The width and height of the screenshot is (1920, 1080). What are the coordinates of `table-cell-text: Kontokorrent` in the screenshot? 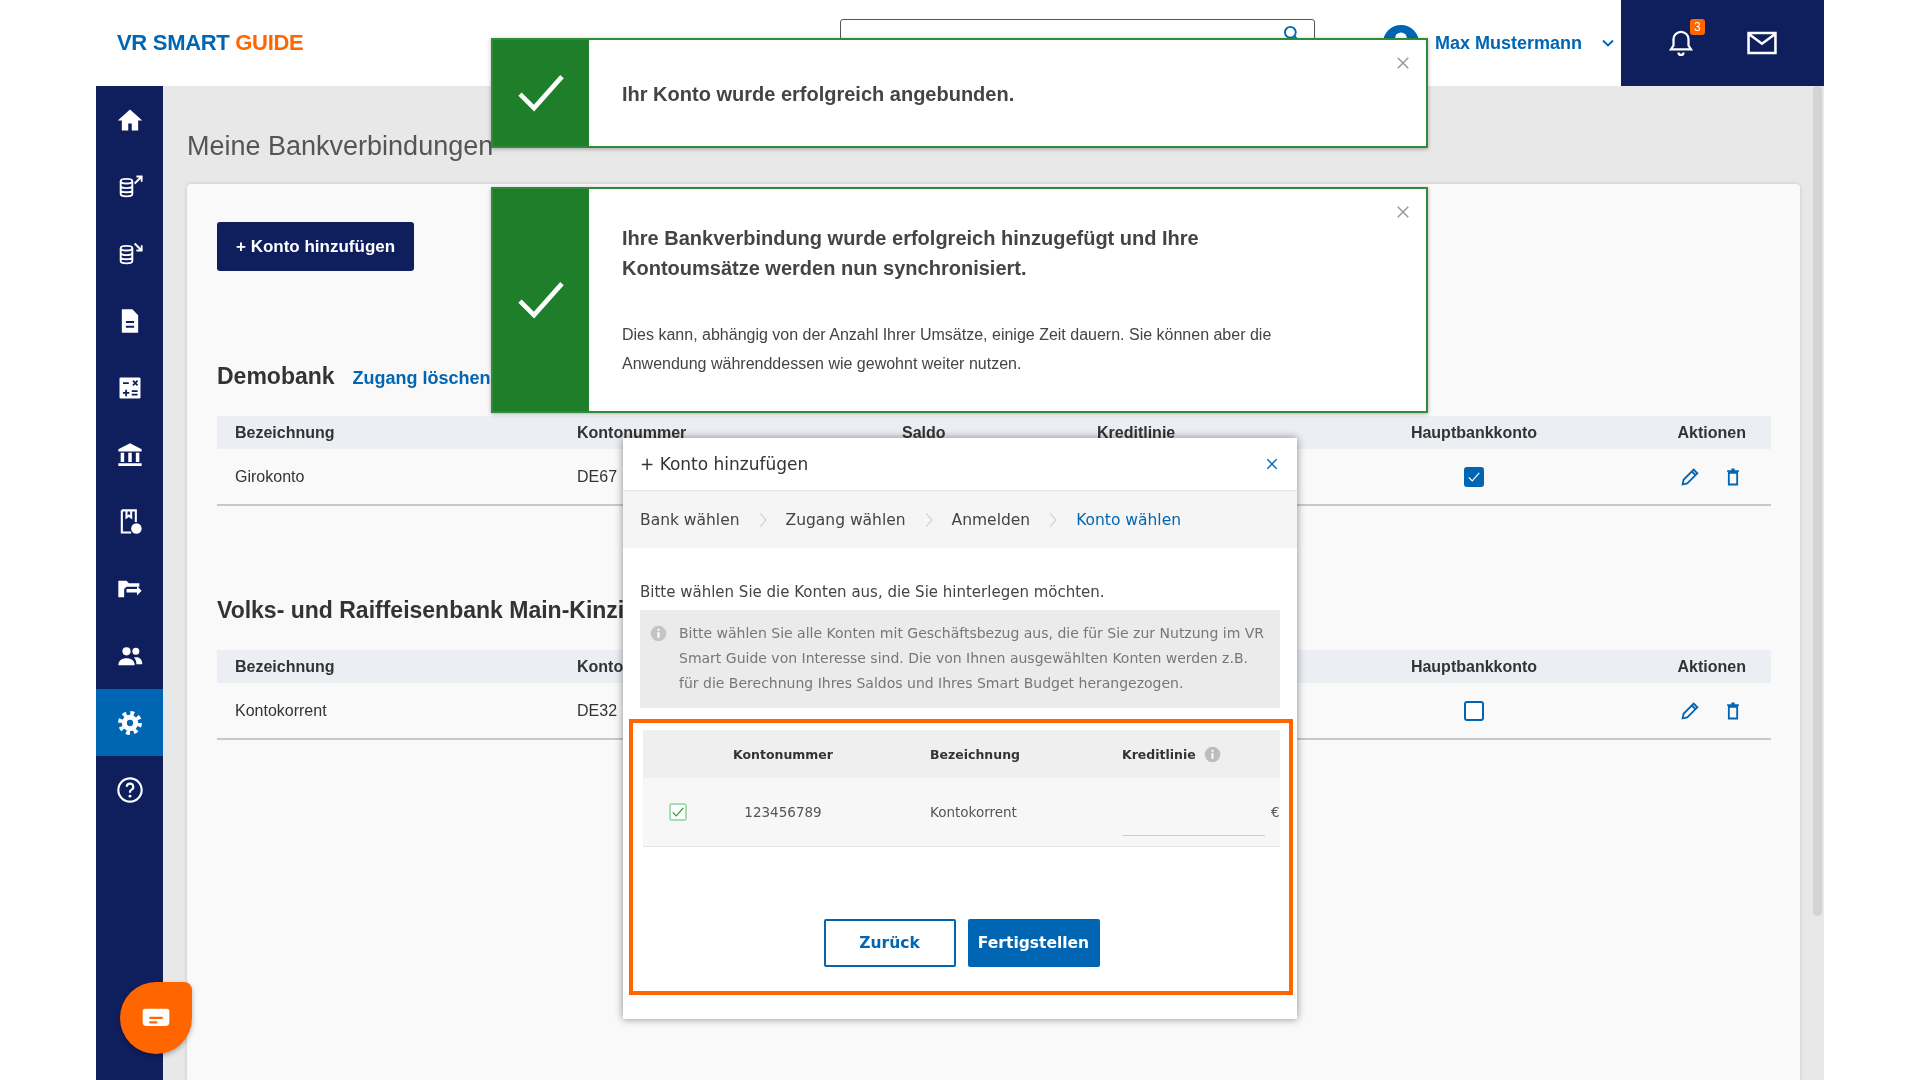 It's located at (280, 710).